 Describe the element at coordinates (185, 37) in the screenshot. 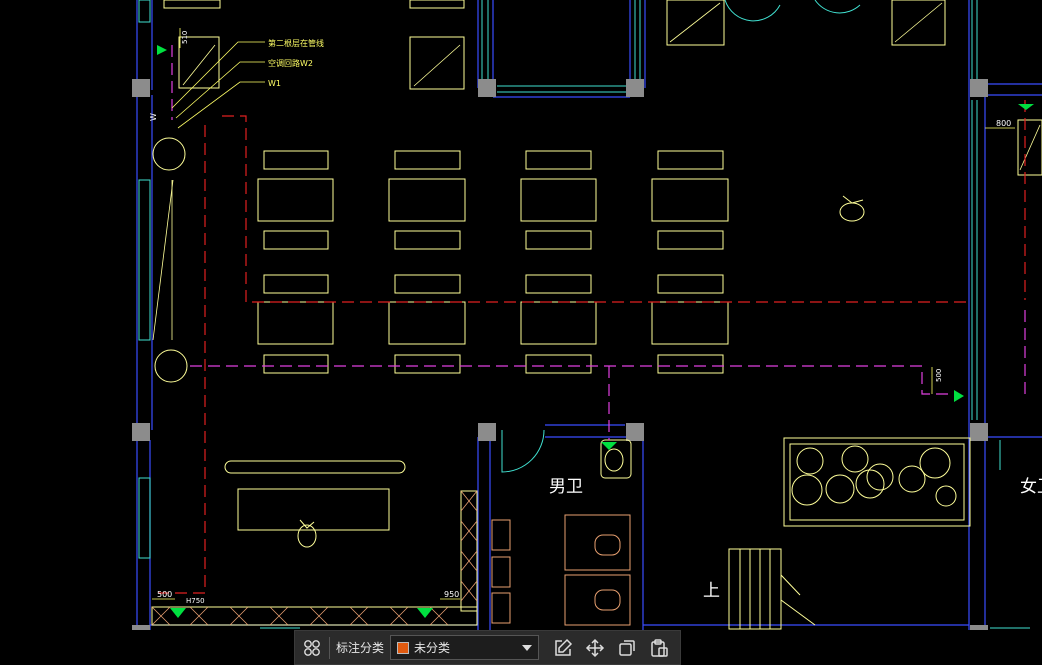

I see `dimension-top: 510` at that location.